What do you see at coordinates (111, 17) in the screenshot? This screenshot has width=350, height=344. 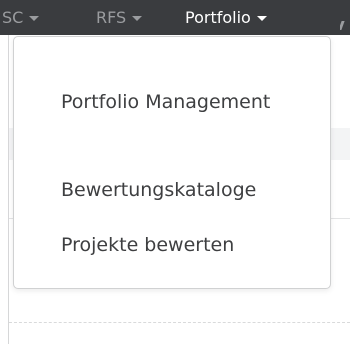 I see `nav-item-rfs-label: RFS` at bounding box center [111, 17].